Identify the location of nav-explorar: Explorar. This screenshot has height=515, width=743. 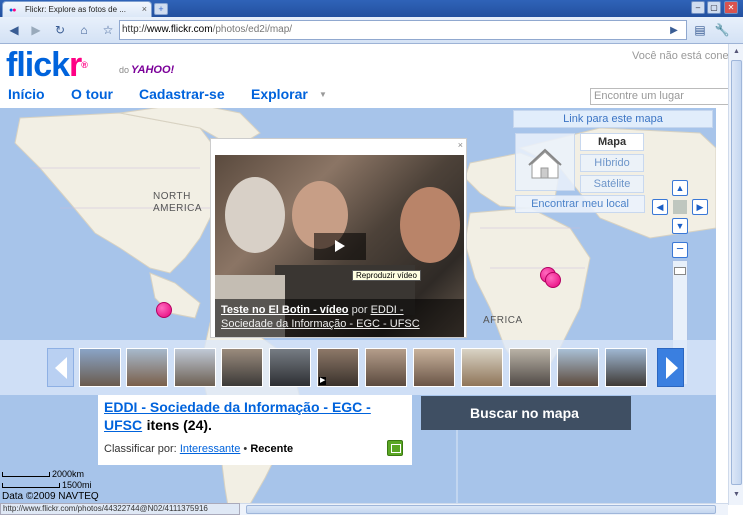
(279, 94).